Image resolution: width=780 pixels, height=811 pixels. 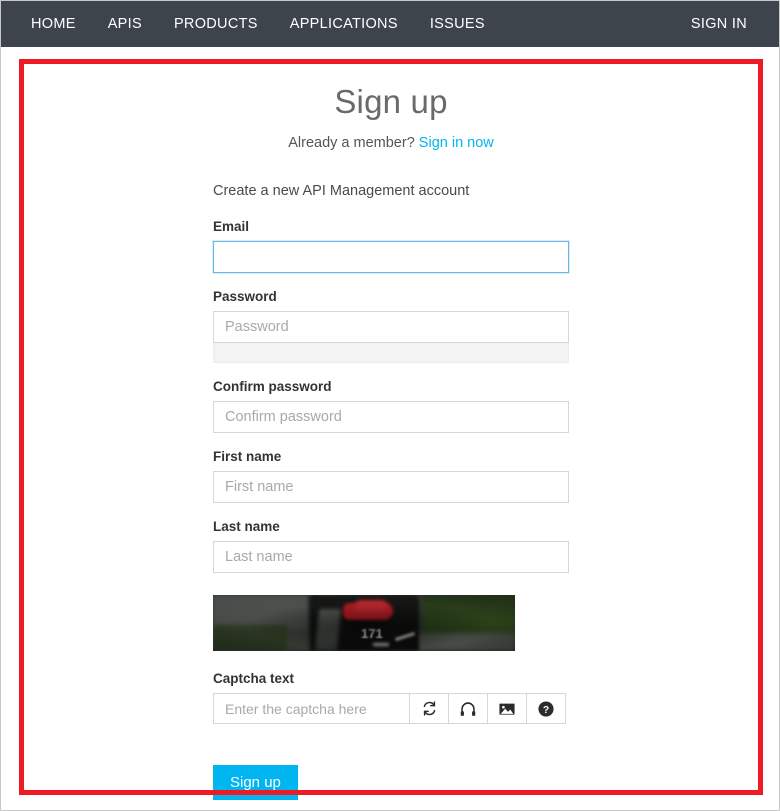 I want to click on captcha-image: 171, so click(x=364, y=623).